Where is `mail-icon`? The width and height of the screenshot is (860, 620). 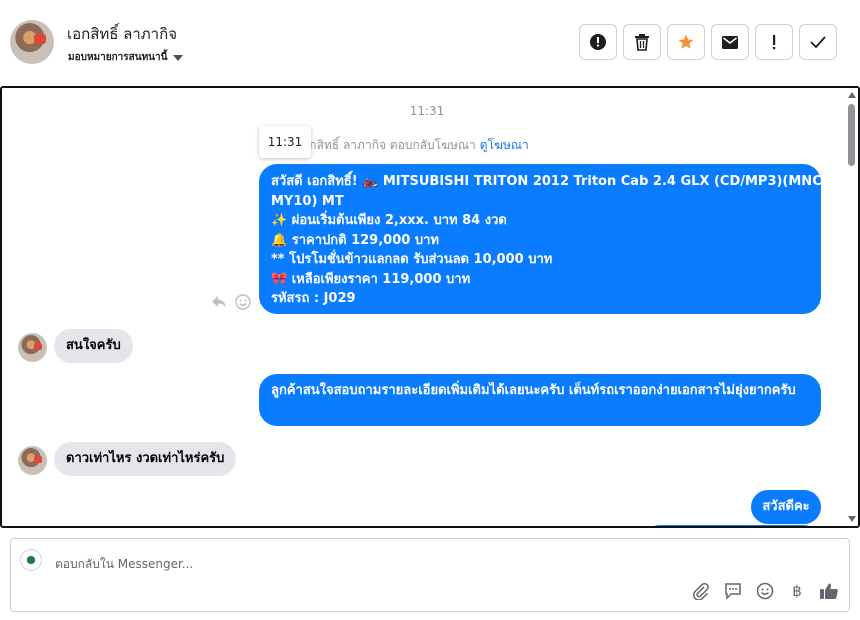 mail-icon is located at coordinates (730, 42).